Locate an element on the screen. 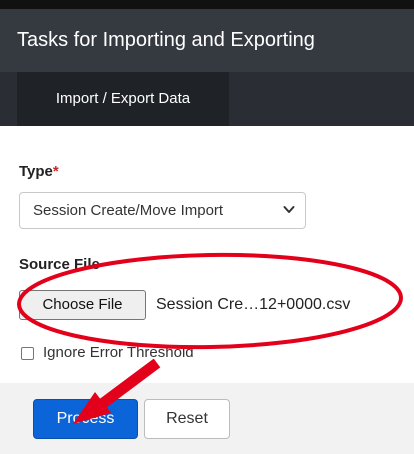 The image size is (414, 454). required-marker: * is located at coordinates (55, 171).